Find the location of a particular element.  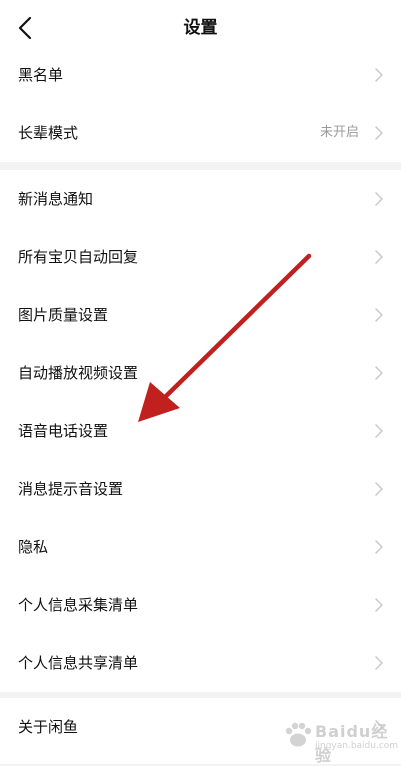

settings-item-label: 所有宝贝自动回复 is located at coordinates (78, 257).